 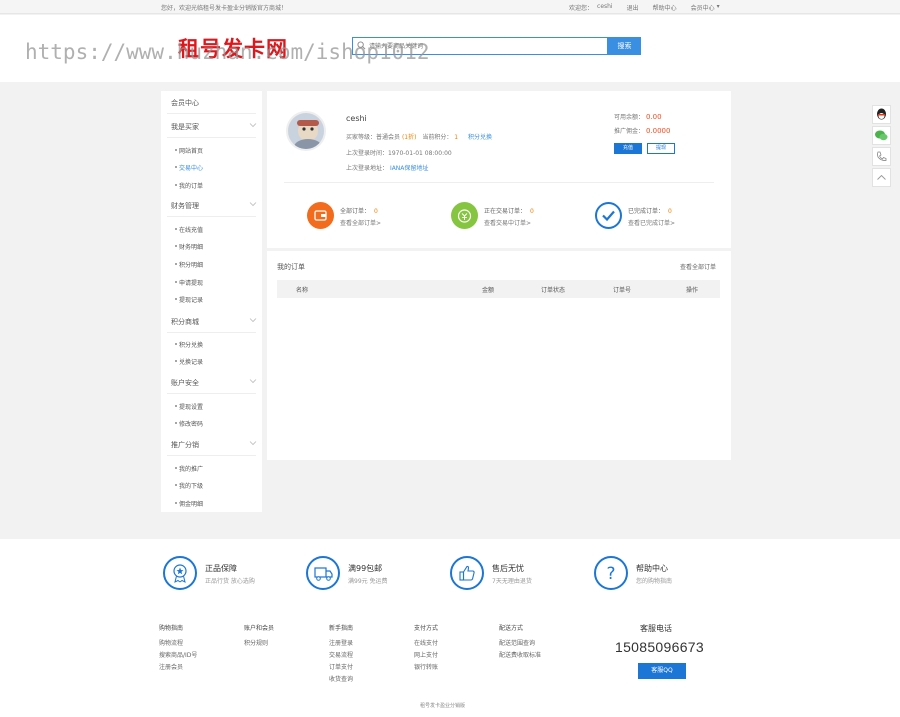 I want to click on last-login-addr-row: 上次登录地址： IANA保留地址, so click(x=387, y=167).